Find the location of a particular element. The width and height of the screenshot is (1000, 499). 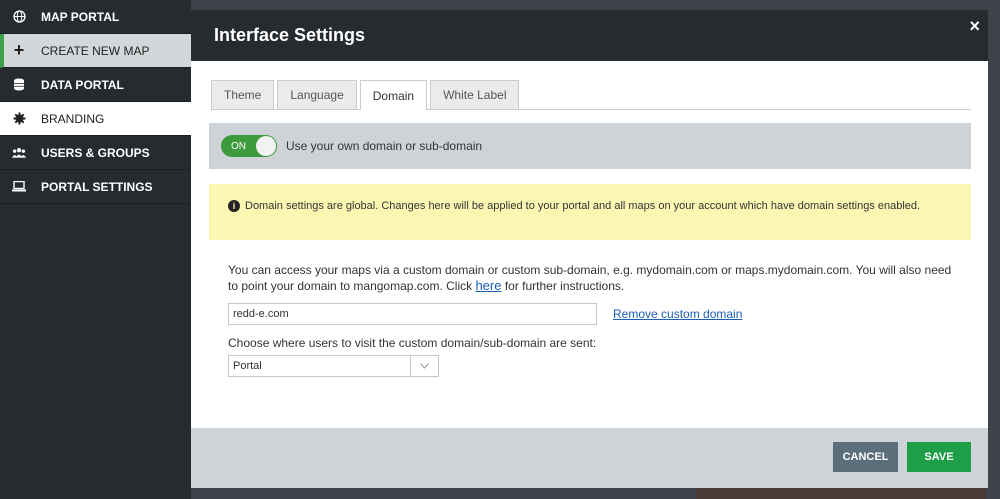

remove-custom-domain-link: Remove custom domain is located at coordinates (677, 314).